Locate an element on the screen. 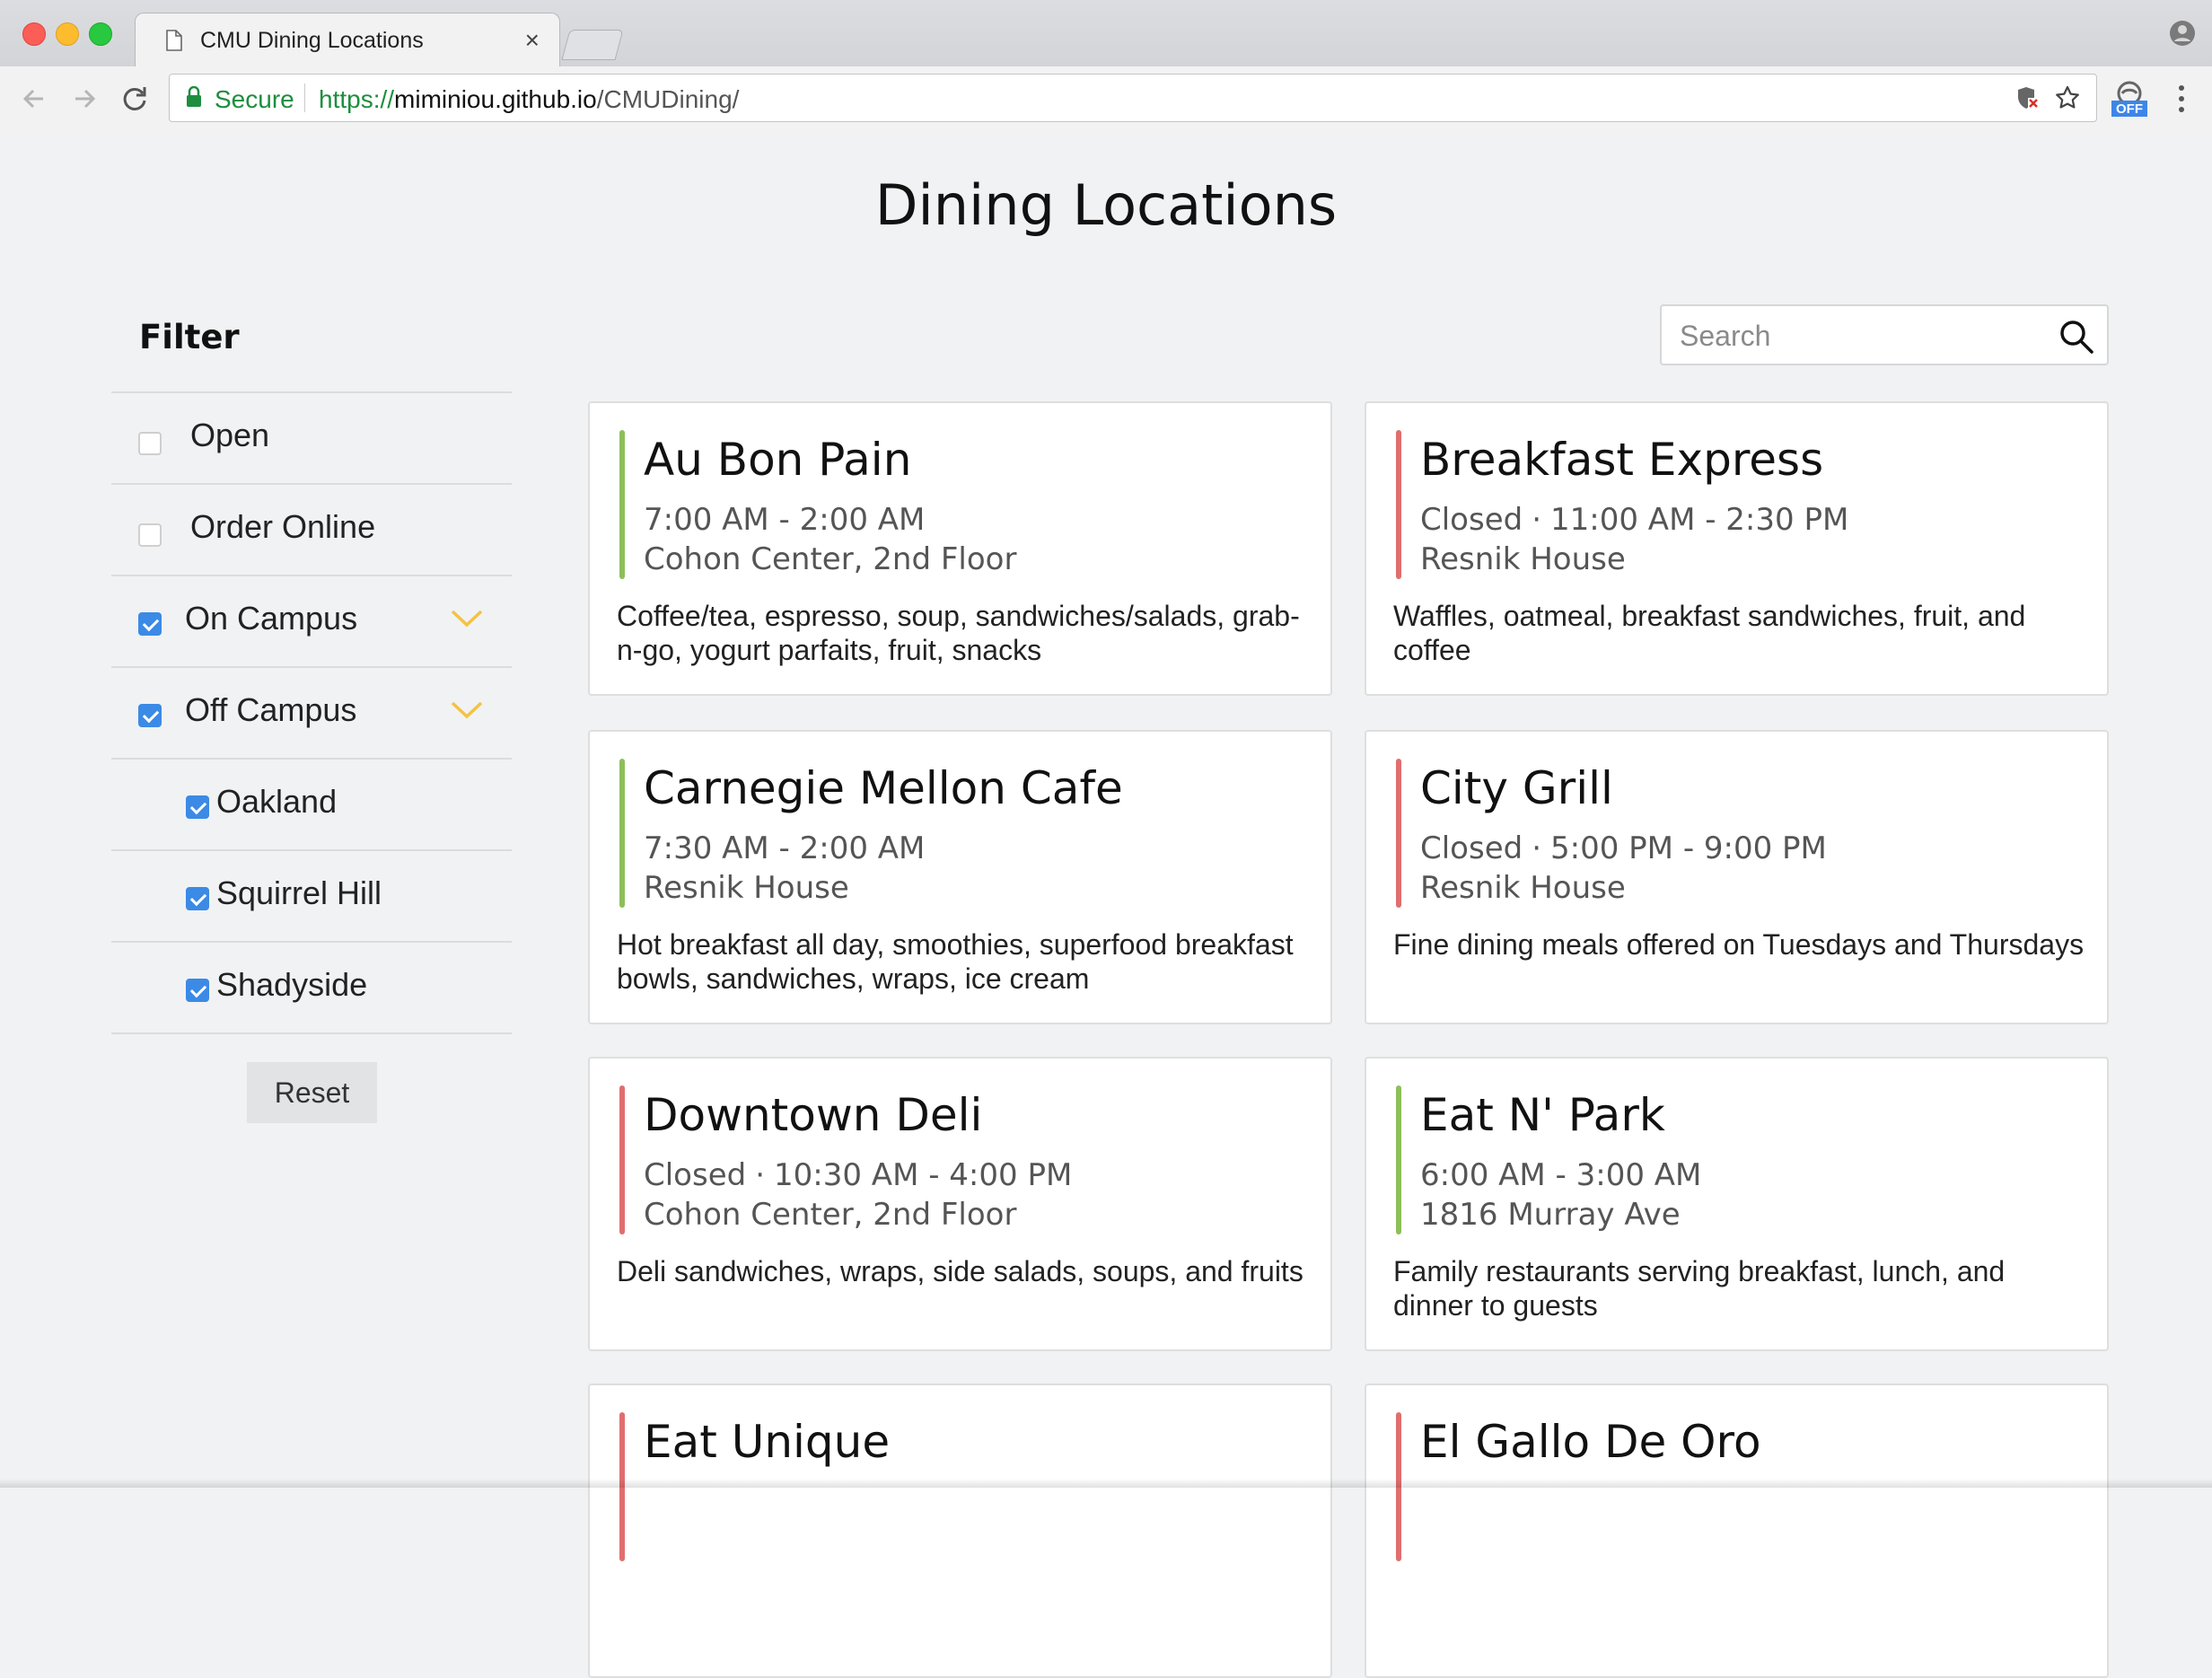 This screenshot has height=1678, width=2212. dining-hours-line: 7:30 AM - 2:00 AM is located at coordinates (784, 848).